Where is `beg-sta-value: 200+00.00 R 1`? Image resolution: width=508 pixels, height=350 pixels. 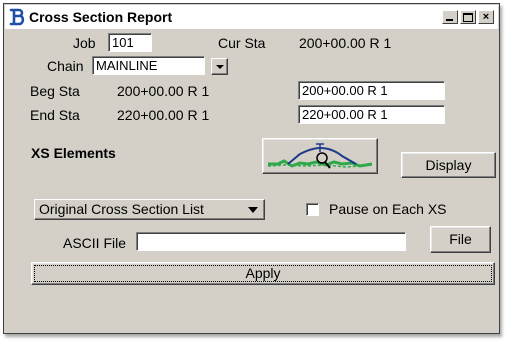 beg-sta-value: 200+00.00 R 1 is located at coordinates (163, 91).